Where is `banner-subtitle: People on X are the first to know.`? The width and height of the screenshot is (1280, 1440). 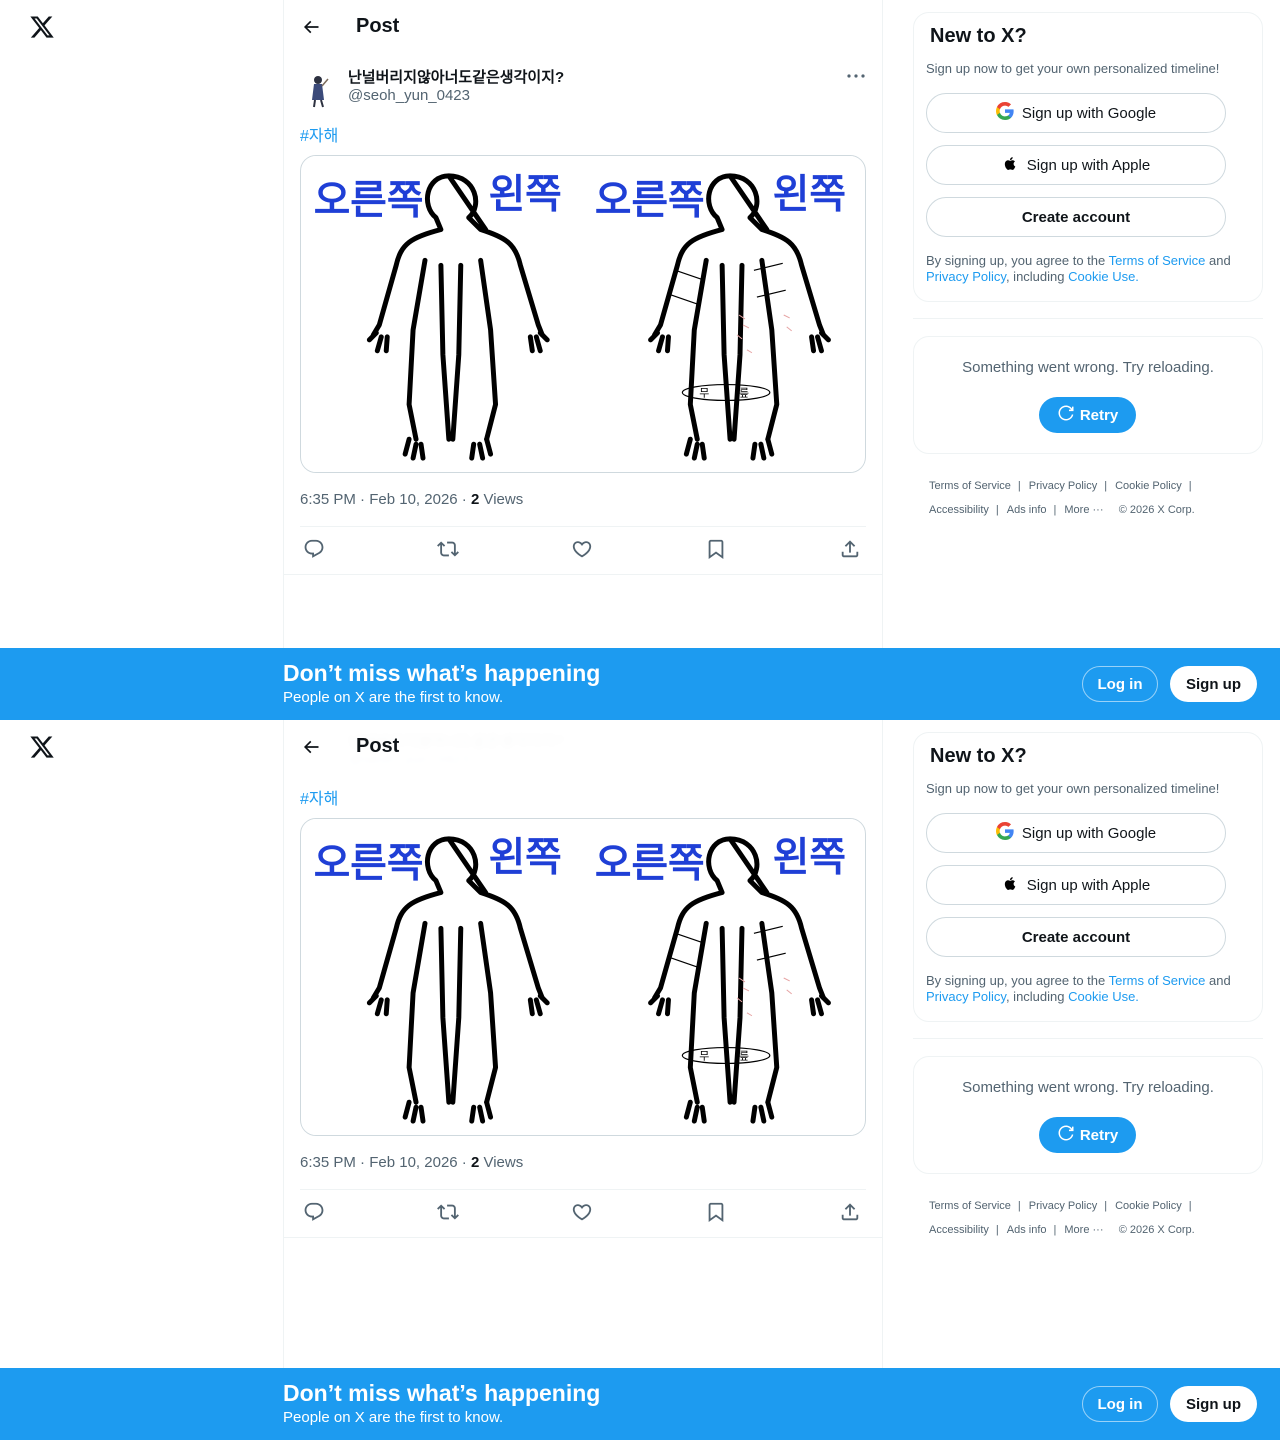 banner-subtitle: People on X are the first to know. is located at coordinates (393, 697).